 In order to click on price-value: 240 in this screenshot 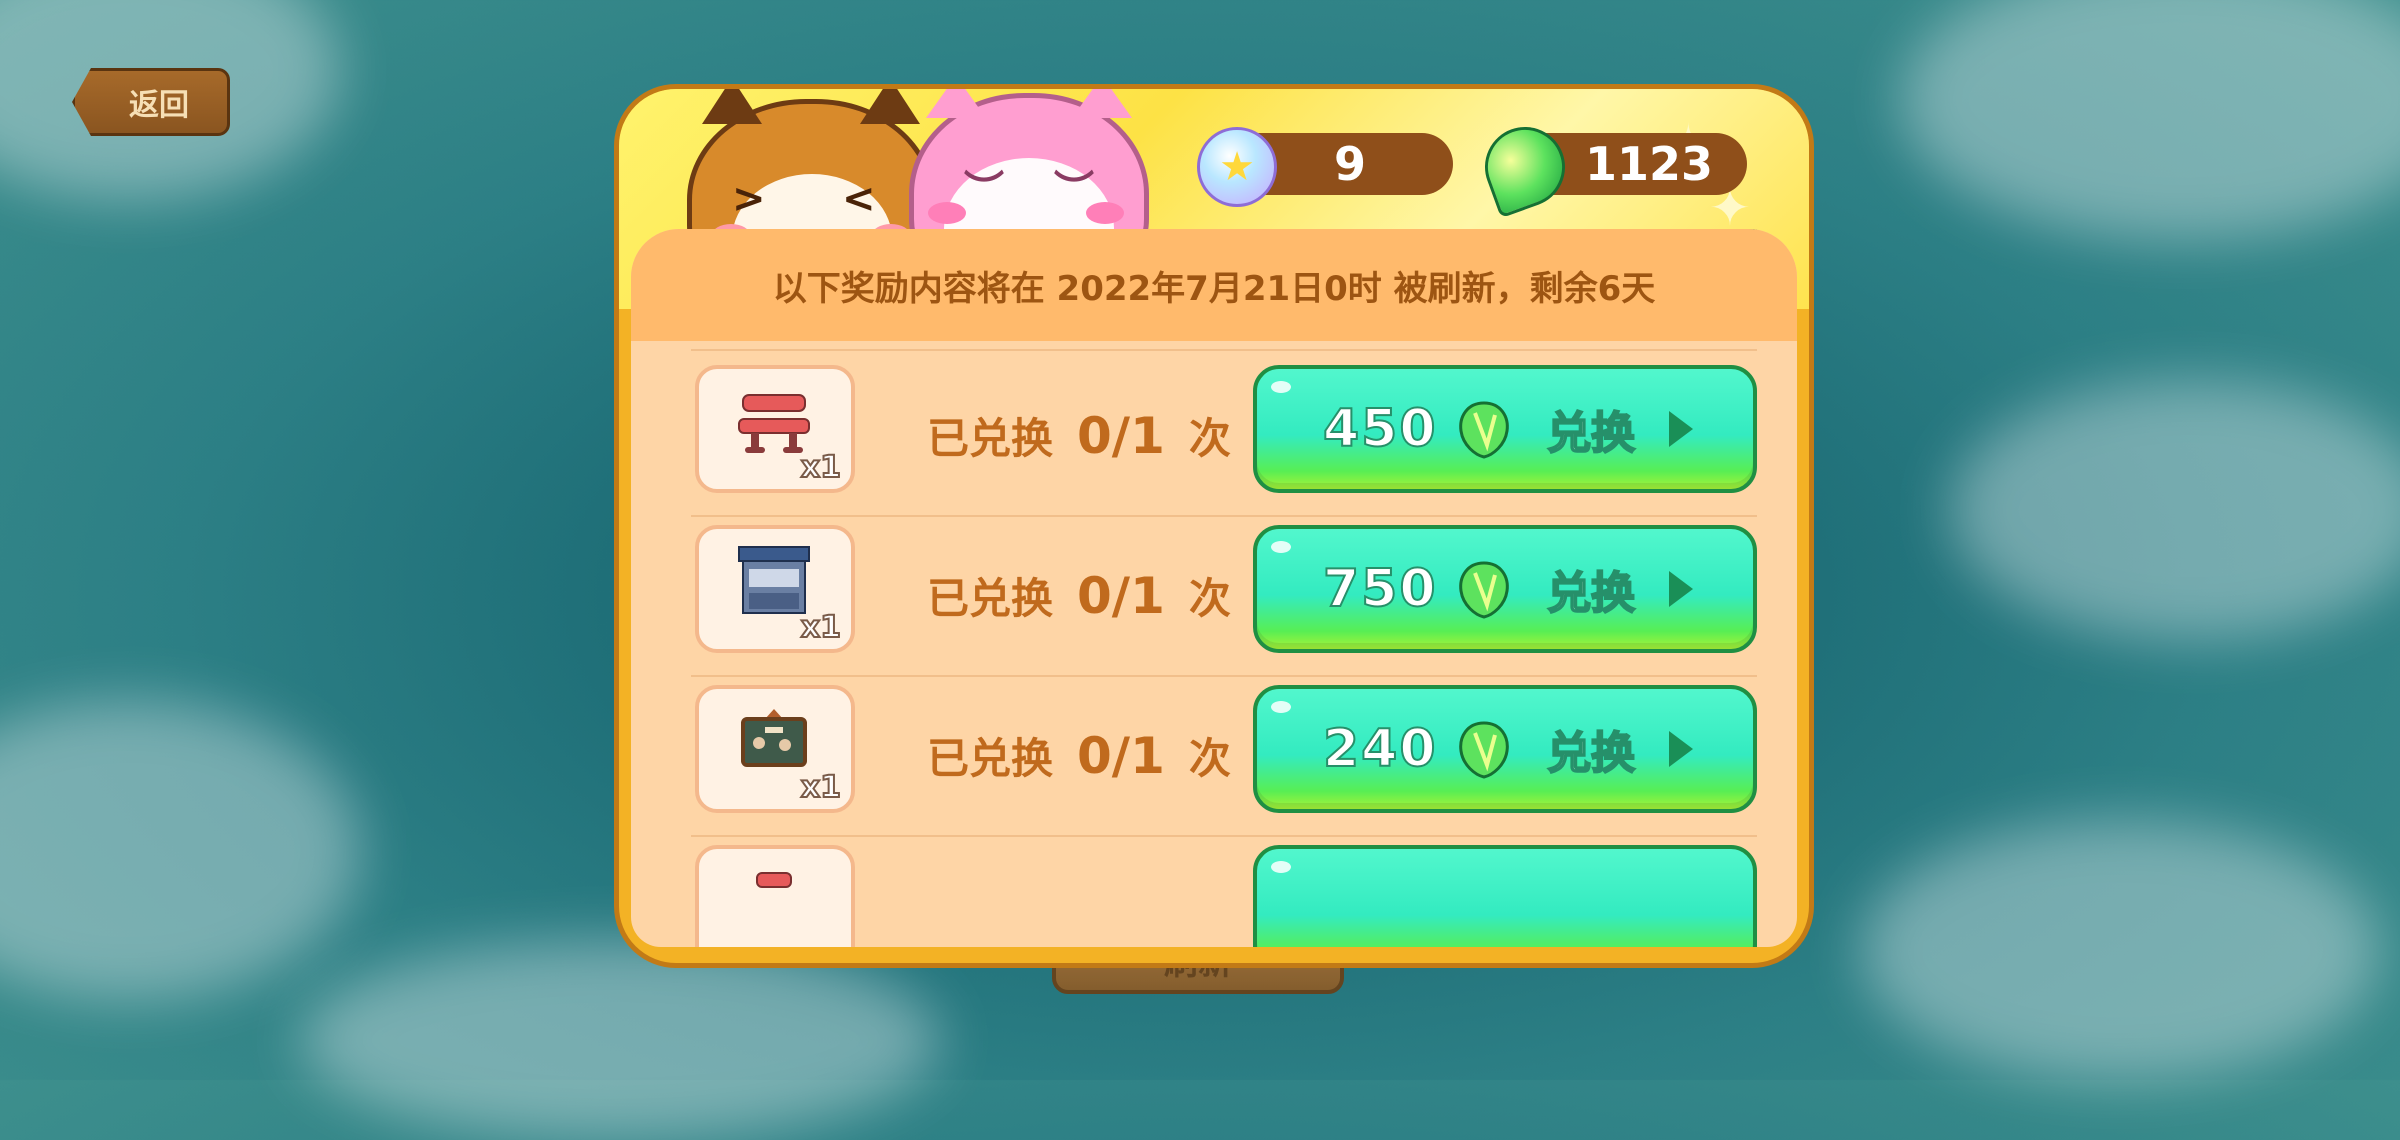, I will do `click(1380, 749)`.